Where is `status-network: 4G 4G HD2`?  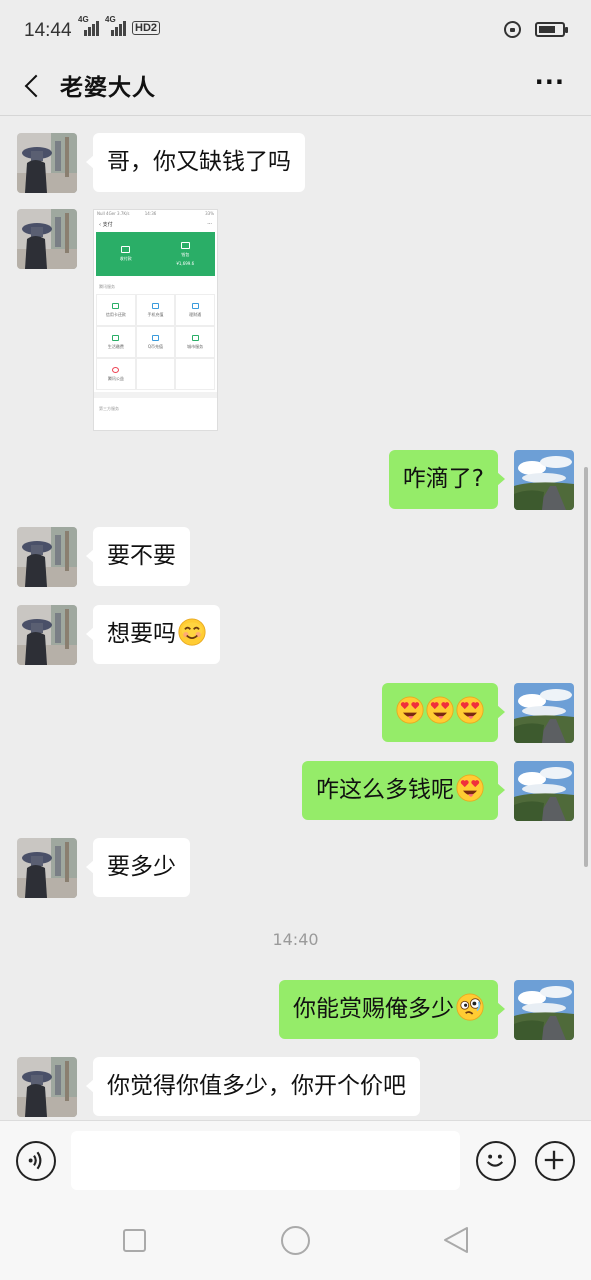 status-network: 4G 4G HD2 is located at coordinates (119, 25).